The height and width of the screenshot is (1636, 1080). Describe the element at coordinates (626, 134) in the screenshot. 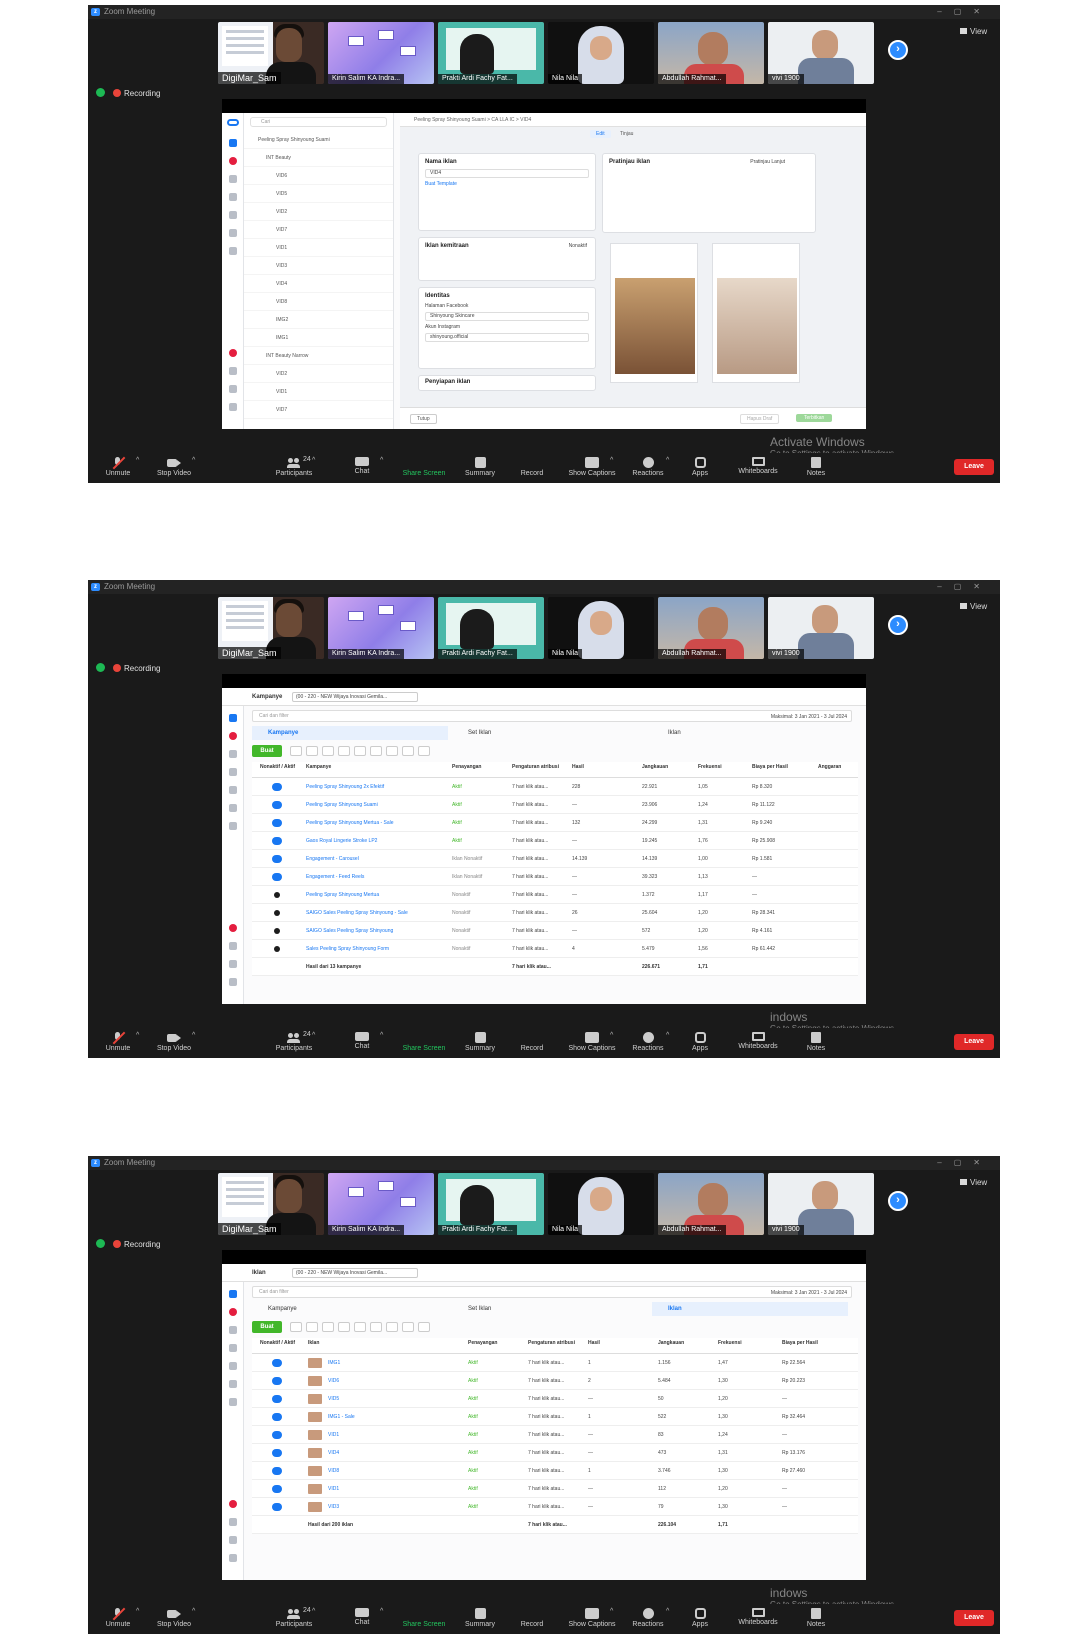

I see `review-tab: Tinjau` at that location.